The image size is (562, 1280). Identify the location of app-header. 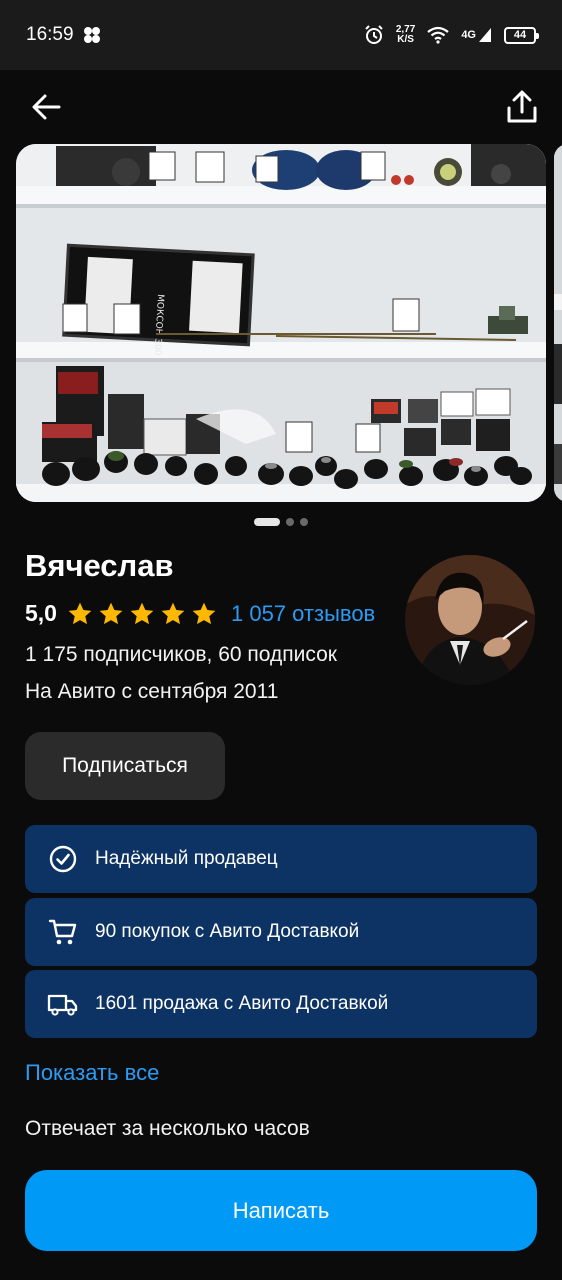
(281, 107).